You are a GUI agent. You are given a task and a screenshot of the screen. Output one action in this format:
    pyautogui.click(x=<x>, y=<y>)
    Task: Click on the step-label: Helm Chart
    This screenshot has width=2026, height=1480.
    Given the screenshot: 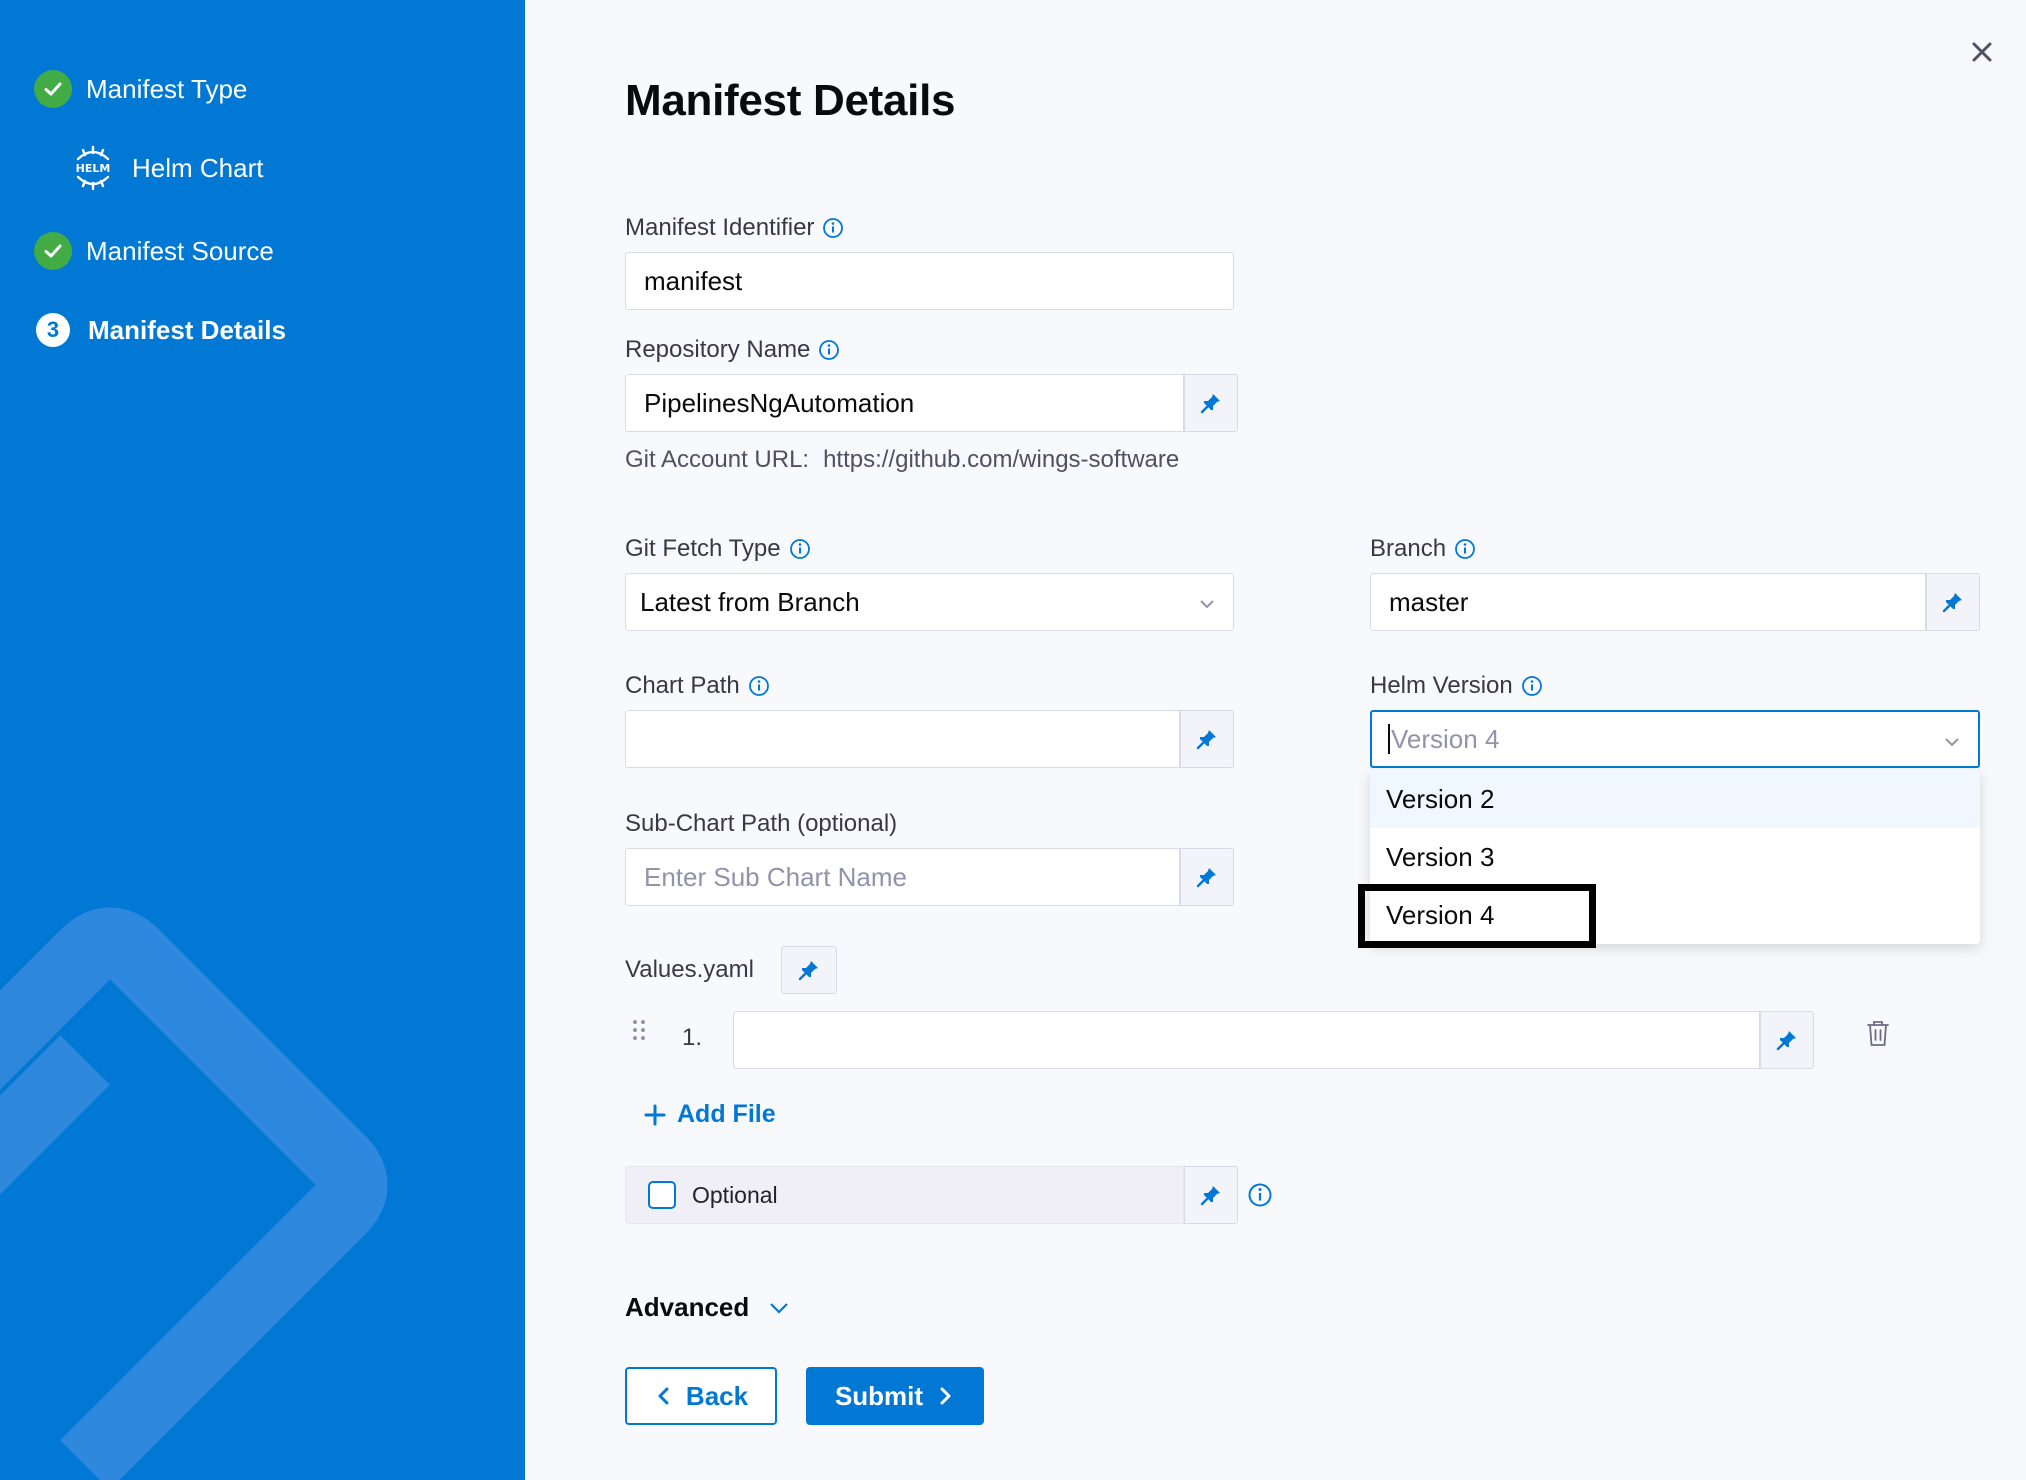 What is the action you would take?
    pyautogui.click(x=198, y=167)
    